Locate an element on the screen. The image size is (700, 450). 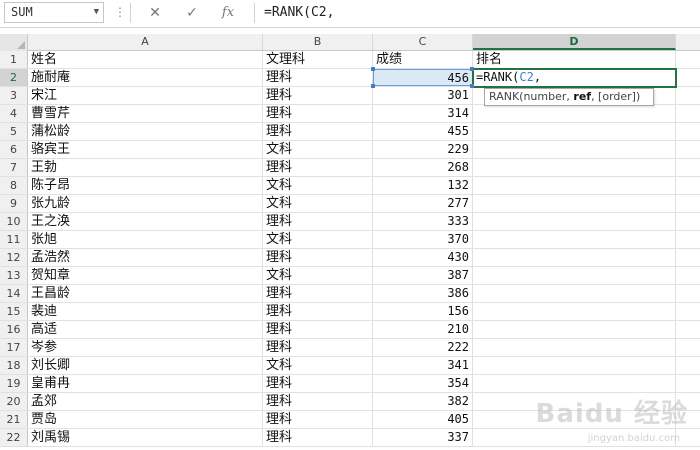
cell-a: 贾岛 is located at coordinates (145, 419).